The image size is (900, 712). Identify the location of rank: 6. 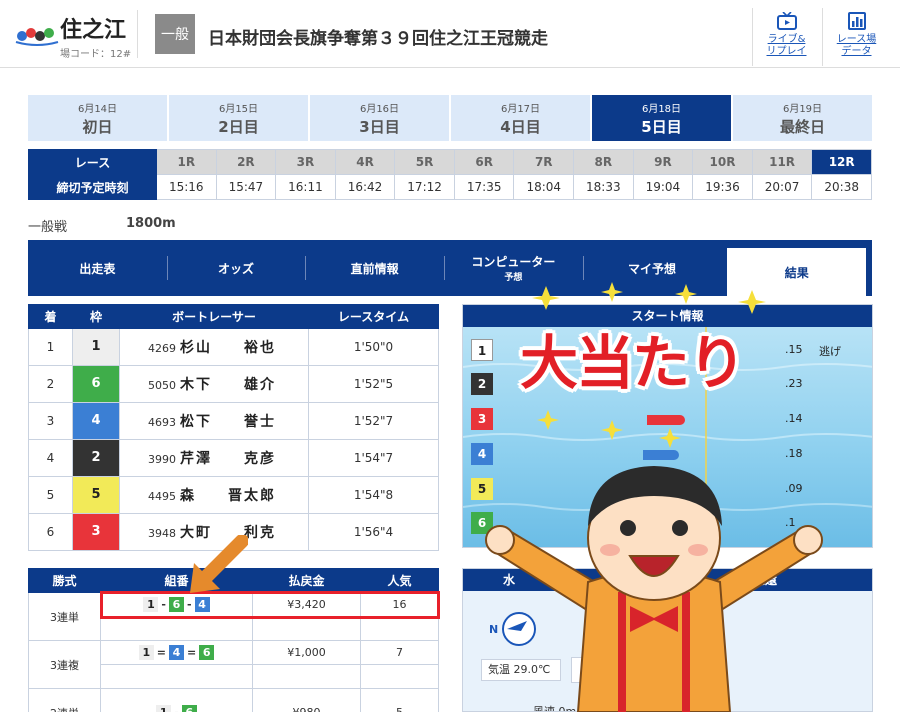
(50, 532).